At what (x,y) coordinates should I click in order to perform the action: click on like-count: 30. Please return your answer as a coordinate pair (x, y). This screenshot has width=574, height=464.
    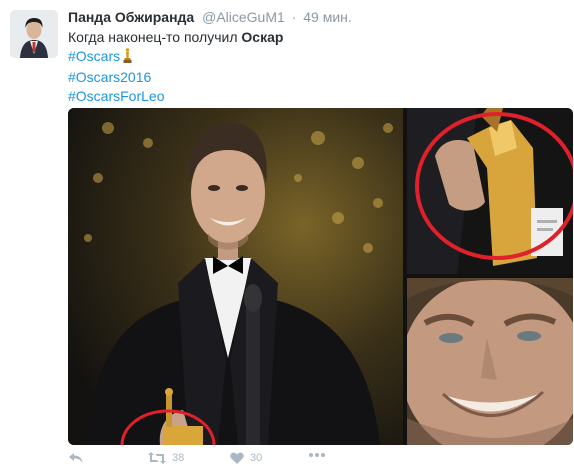
    Looking at the image, I should click on (256, 458).